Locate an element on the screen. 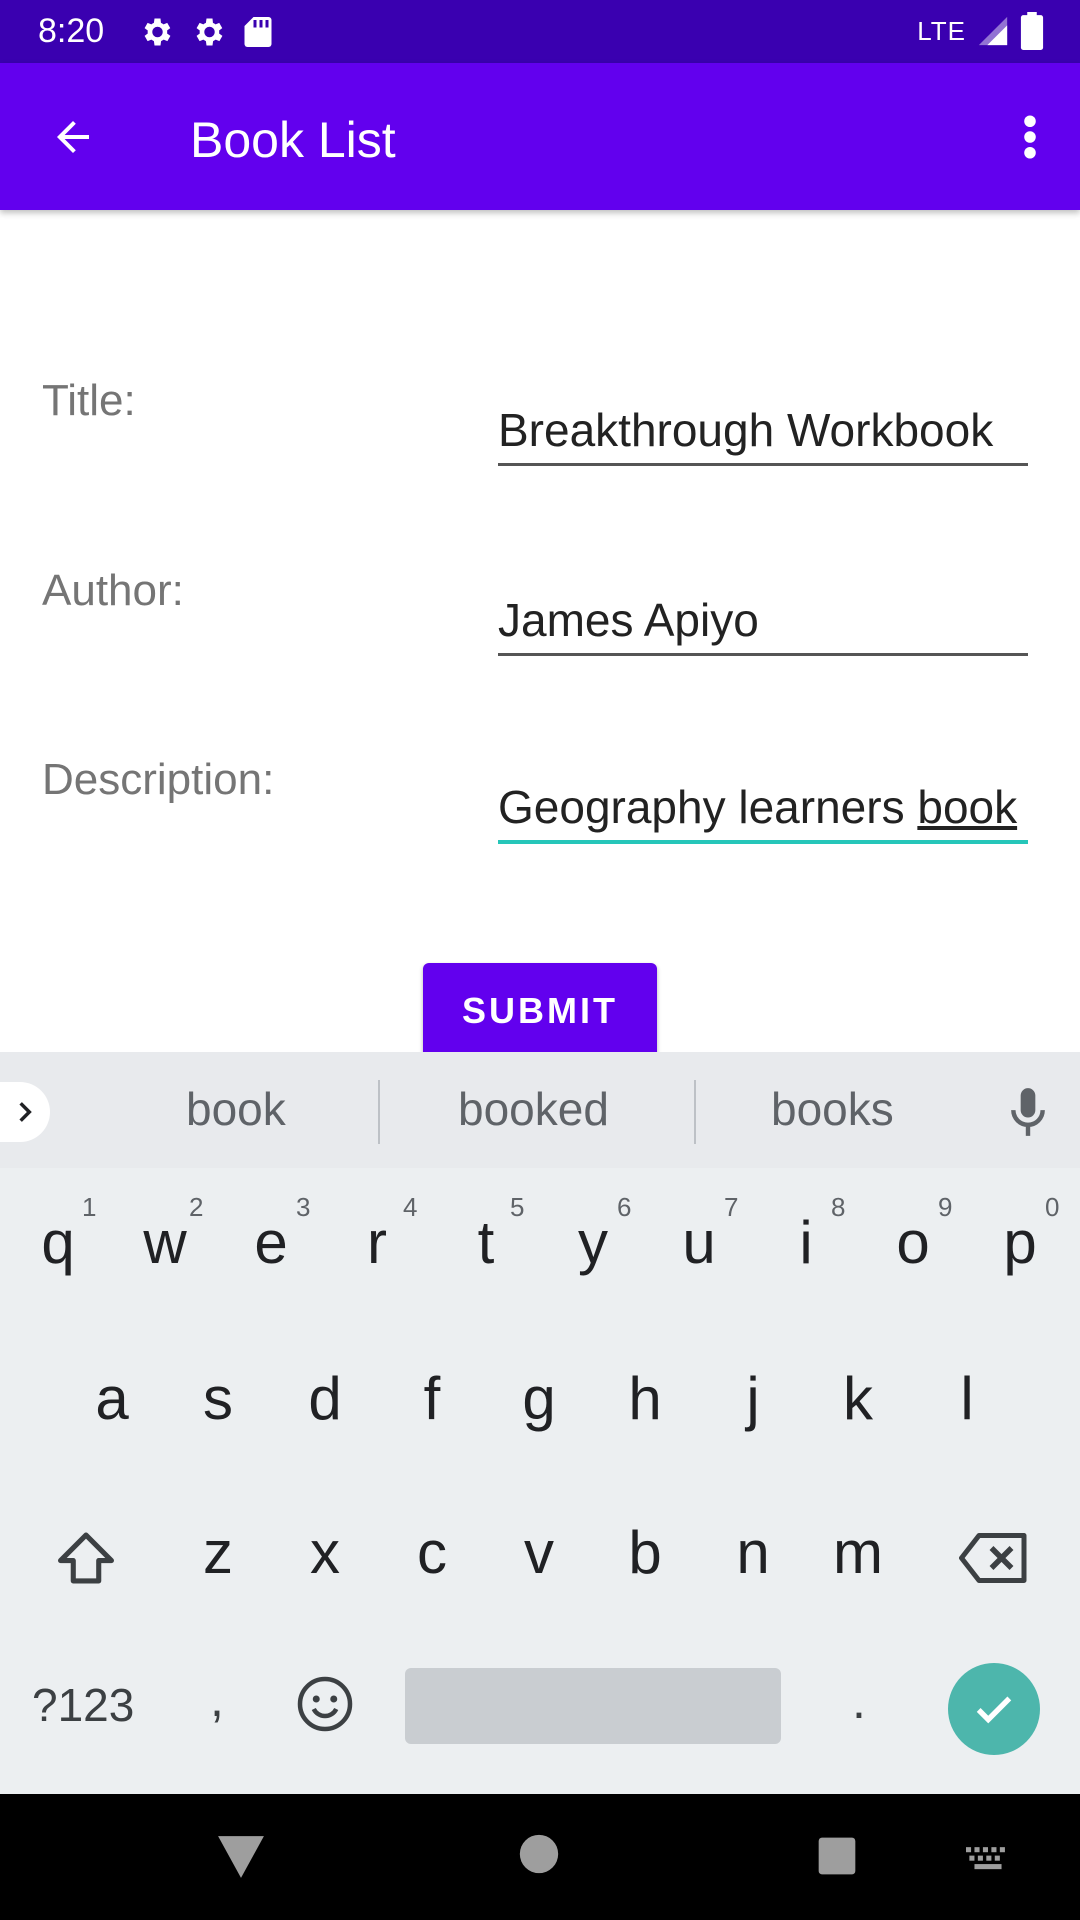 Image resolution: width=1080 pixels, height=1920 pixels. checkmark-icon is located at coordinates (994, 1710).